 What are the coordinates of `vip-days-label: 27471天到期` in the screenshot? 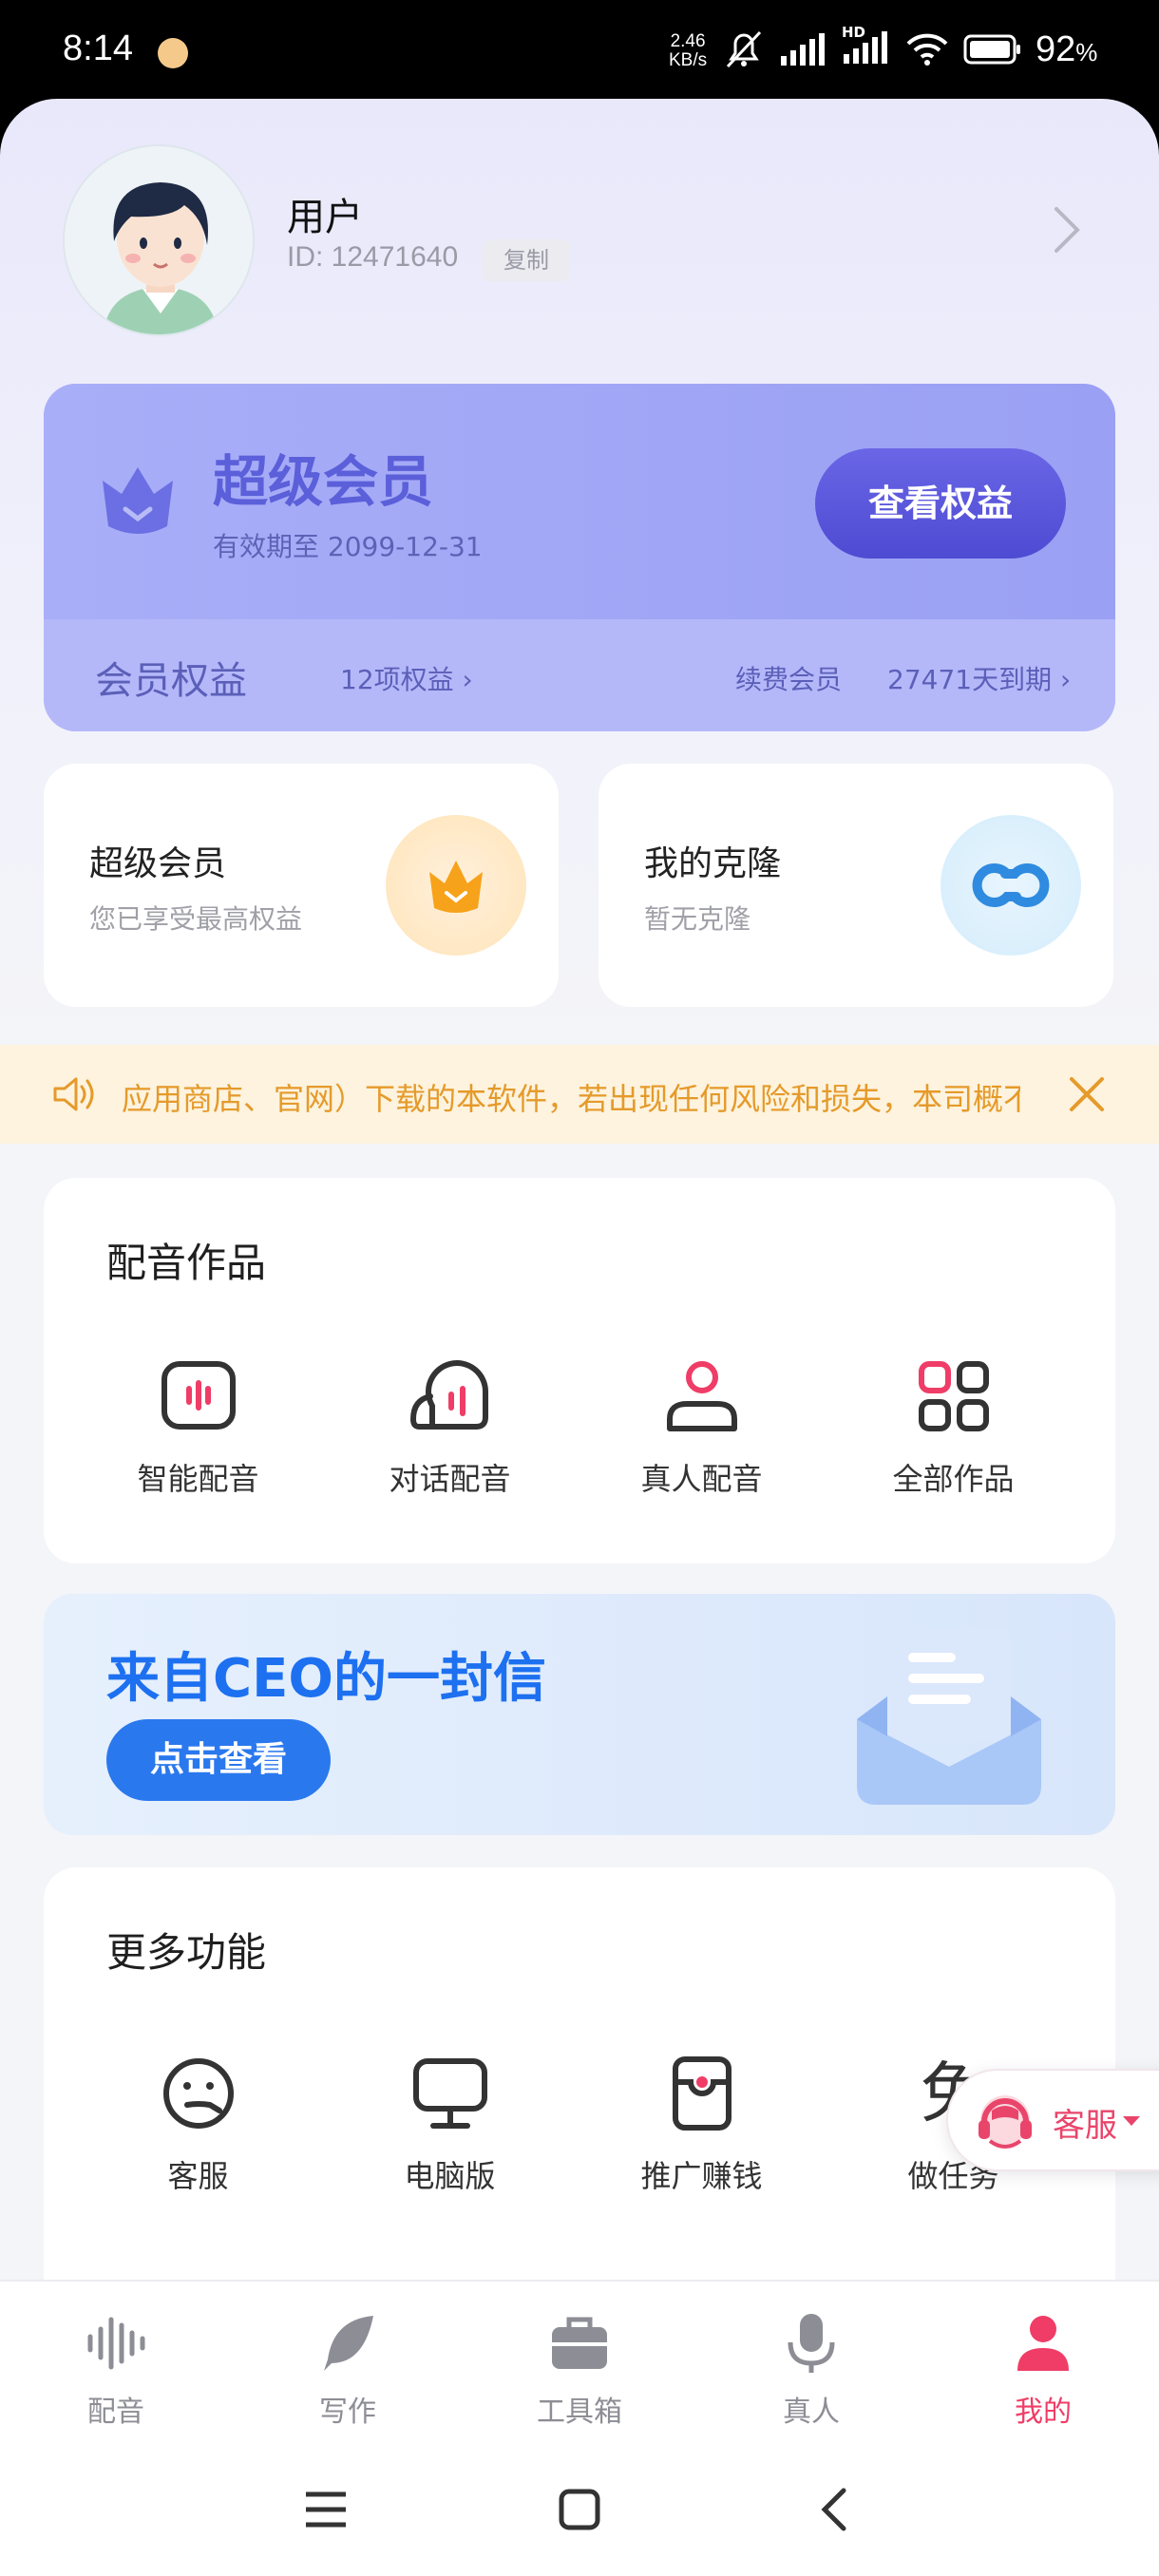 It's located at (970, 679).